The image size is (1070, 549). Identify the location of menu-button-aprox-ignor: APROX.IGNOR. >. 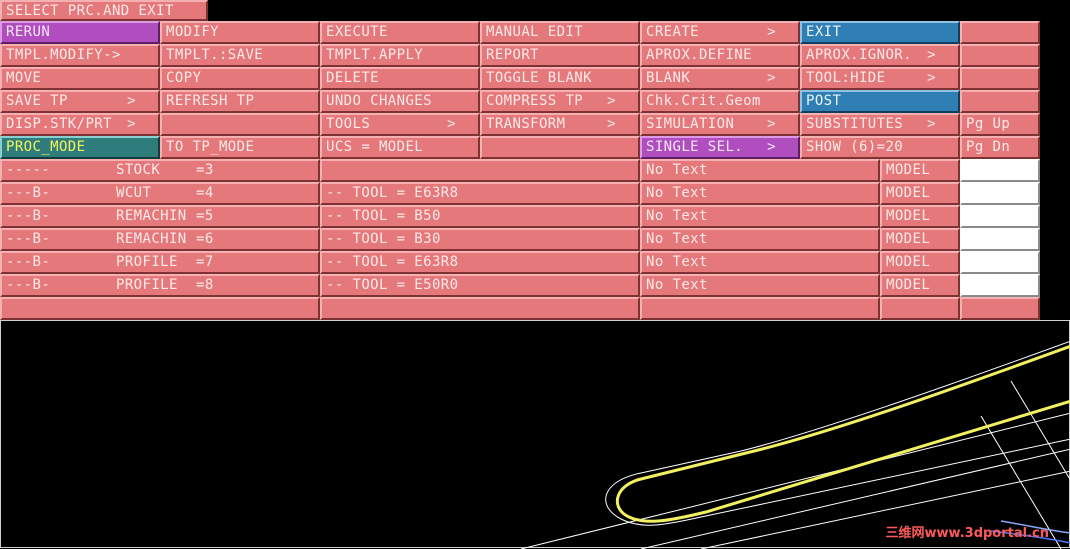
(880, 55).